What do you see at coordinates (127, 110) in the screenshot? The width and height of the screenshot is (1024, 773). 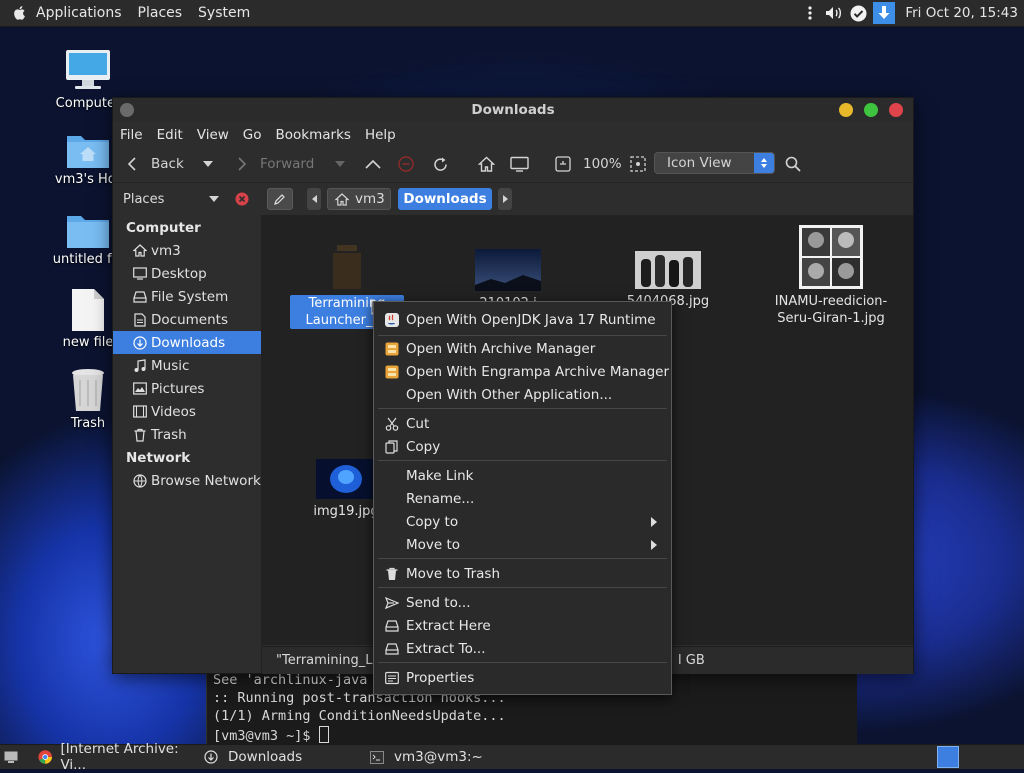 I see `window-menu-button` at bounding box center [127, 110].